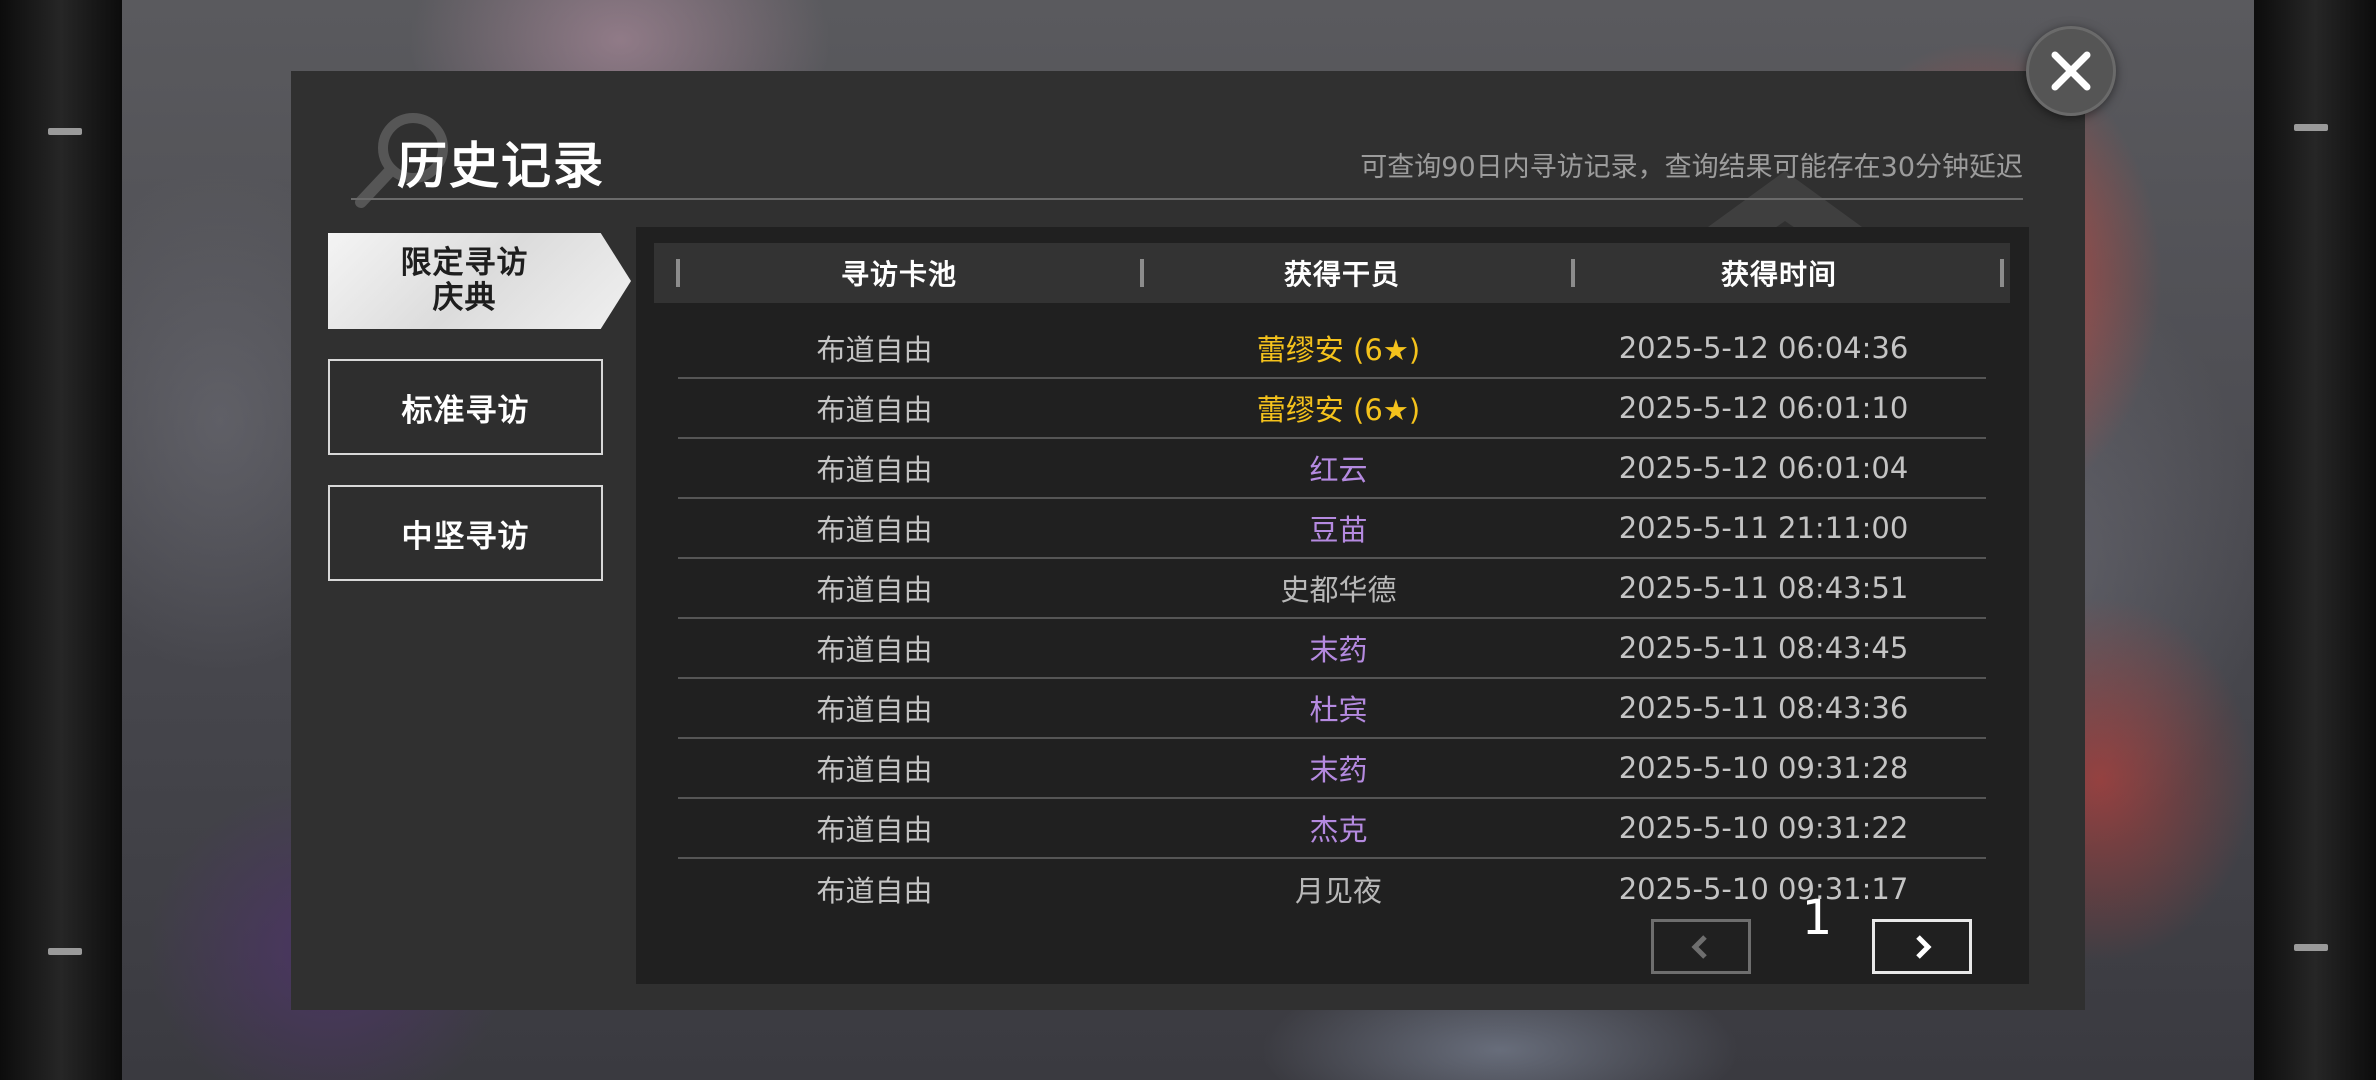  I want to click on table-row: 布道自由 月见夜 2025-5-10 09:31:17, so click(1332, 889).